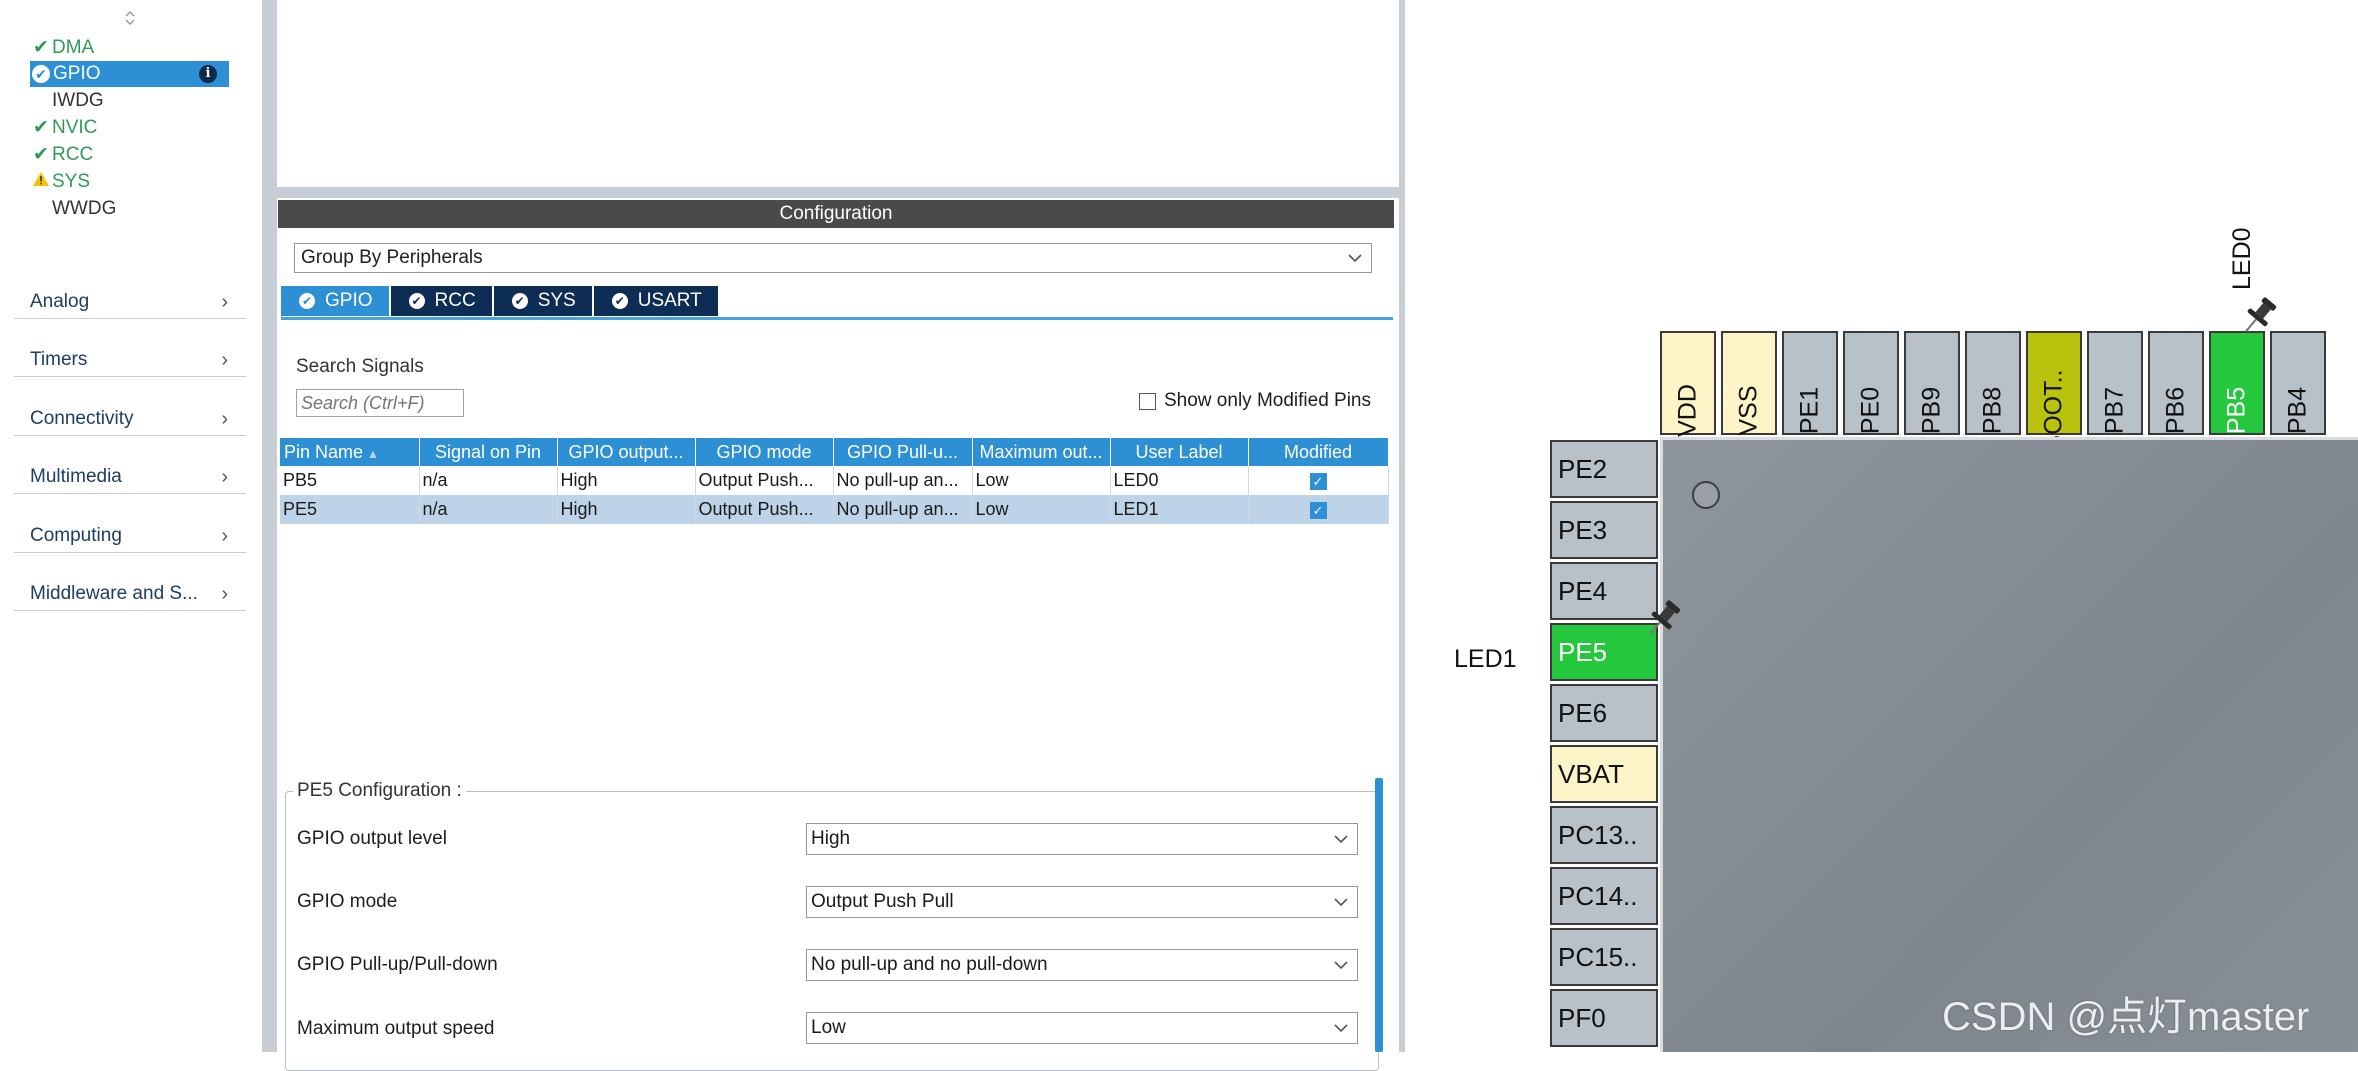 Image resolution: width=2358 pixels, height=1071 pixels. What do you see at coordinates (1318, 452) in the screenshot?
I see `column-header-modified: Modified` at bounding box center [1318, 452].